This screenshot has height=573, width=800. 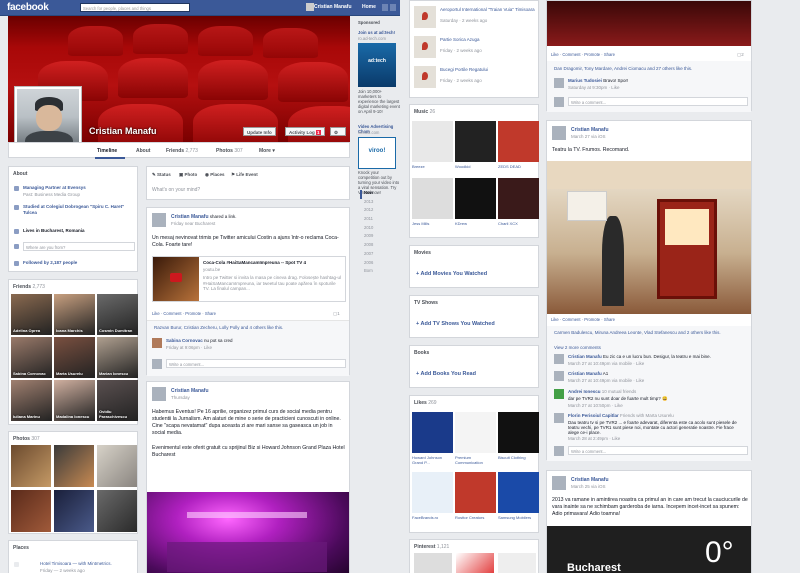 I want to click on like-name: Biscuit Clothing, so click(x=518, y=457).